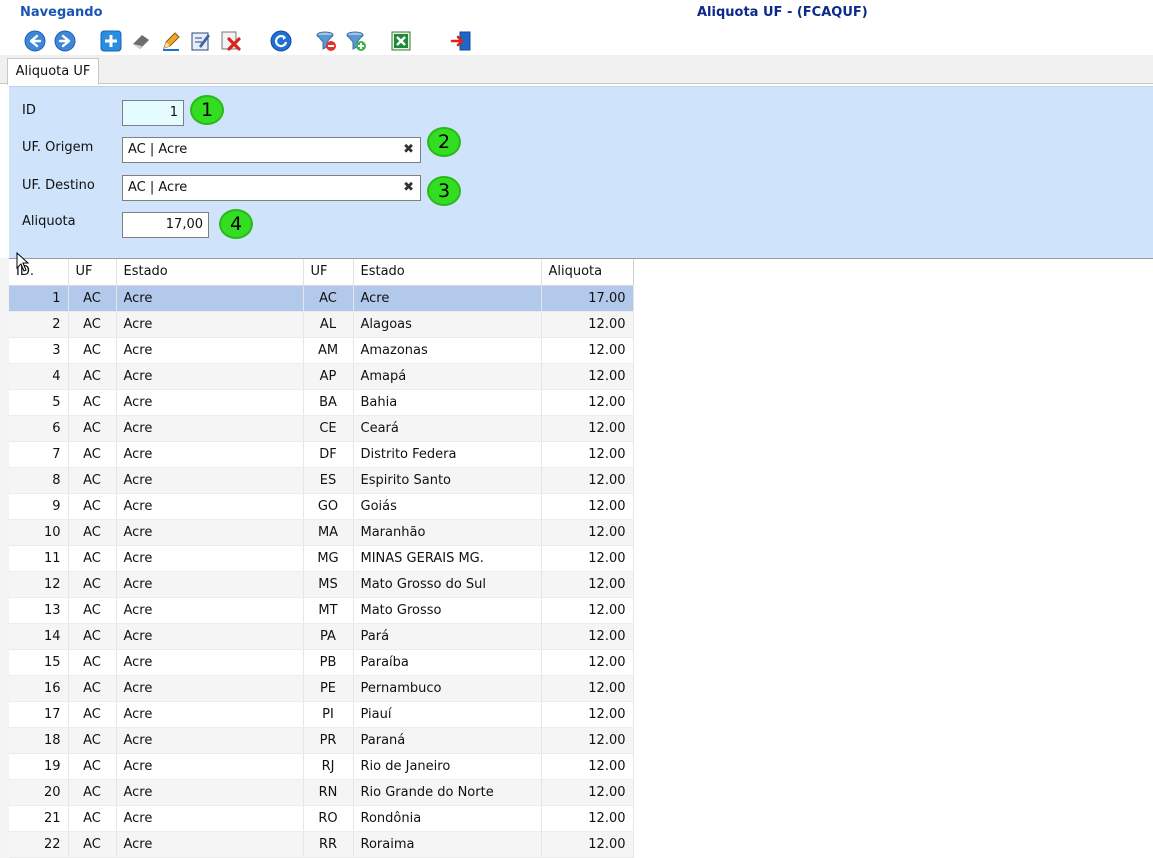 The height and width of the screenshot is (858, 1153). I want to click on excel-icon, so click(400, 40).